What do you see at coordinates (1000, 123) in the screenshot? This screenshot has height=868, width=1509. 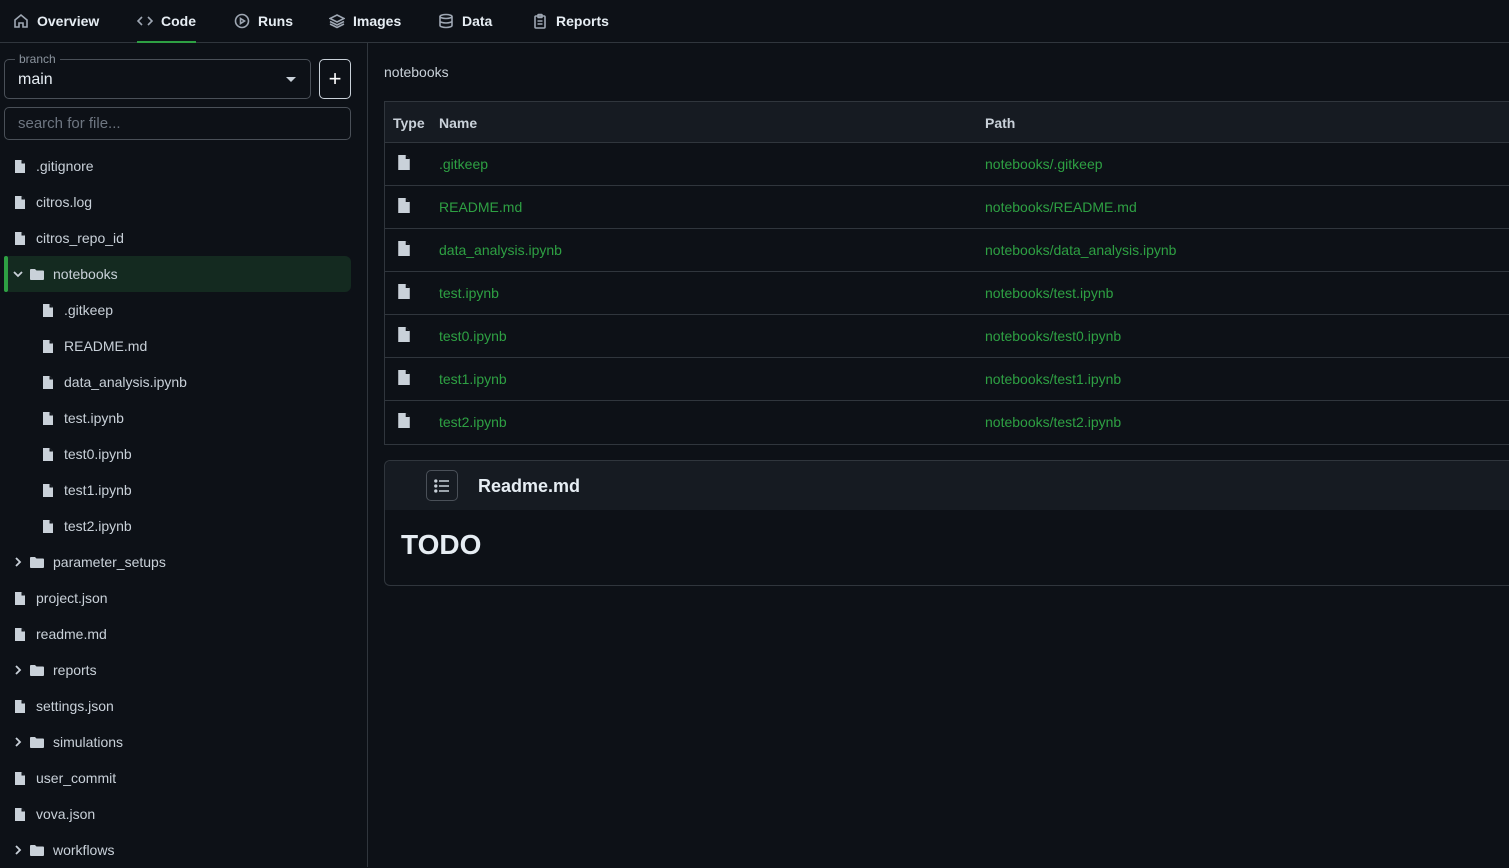 I see `column-header-path: Path` at bounding box center [1000, 123].